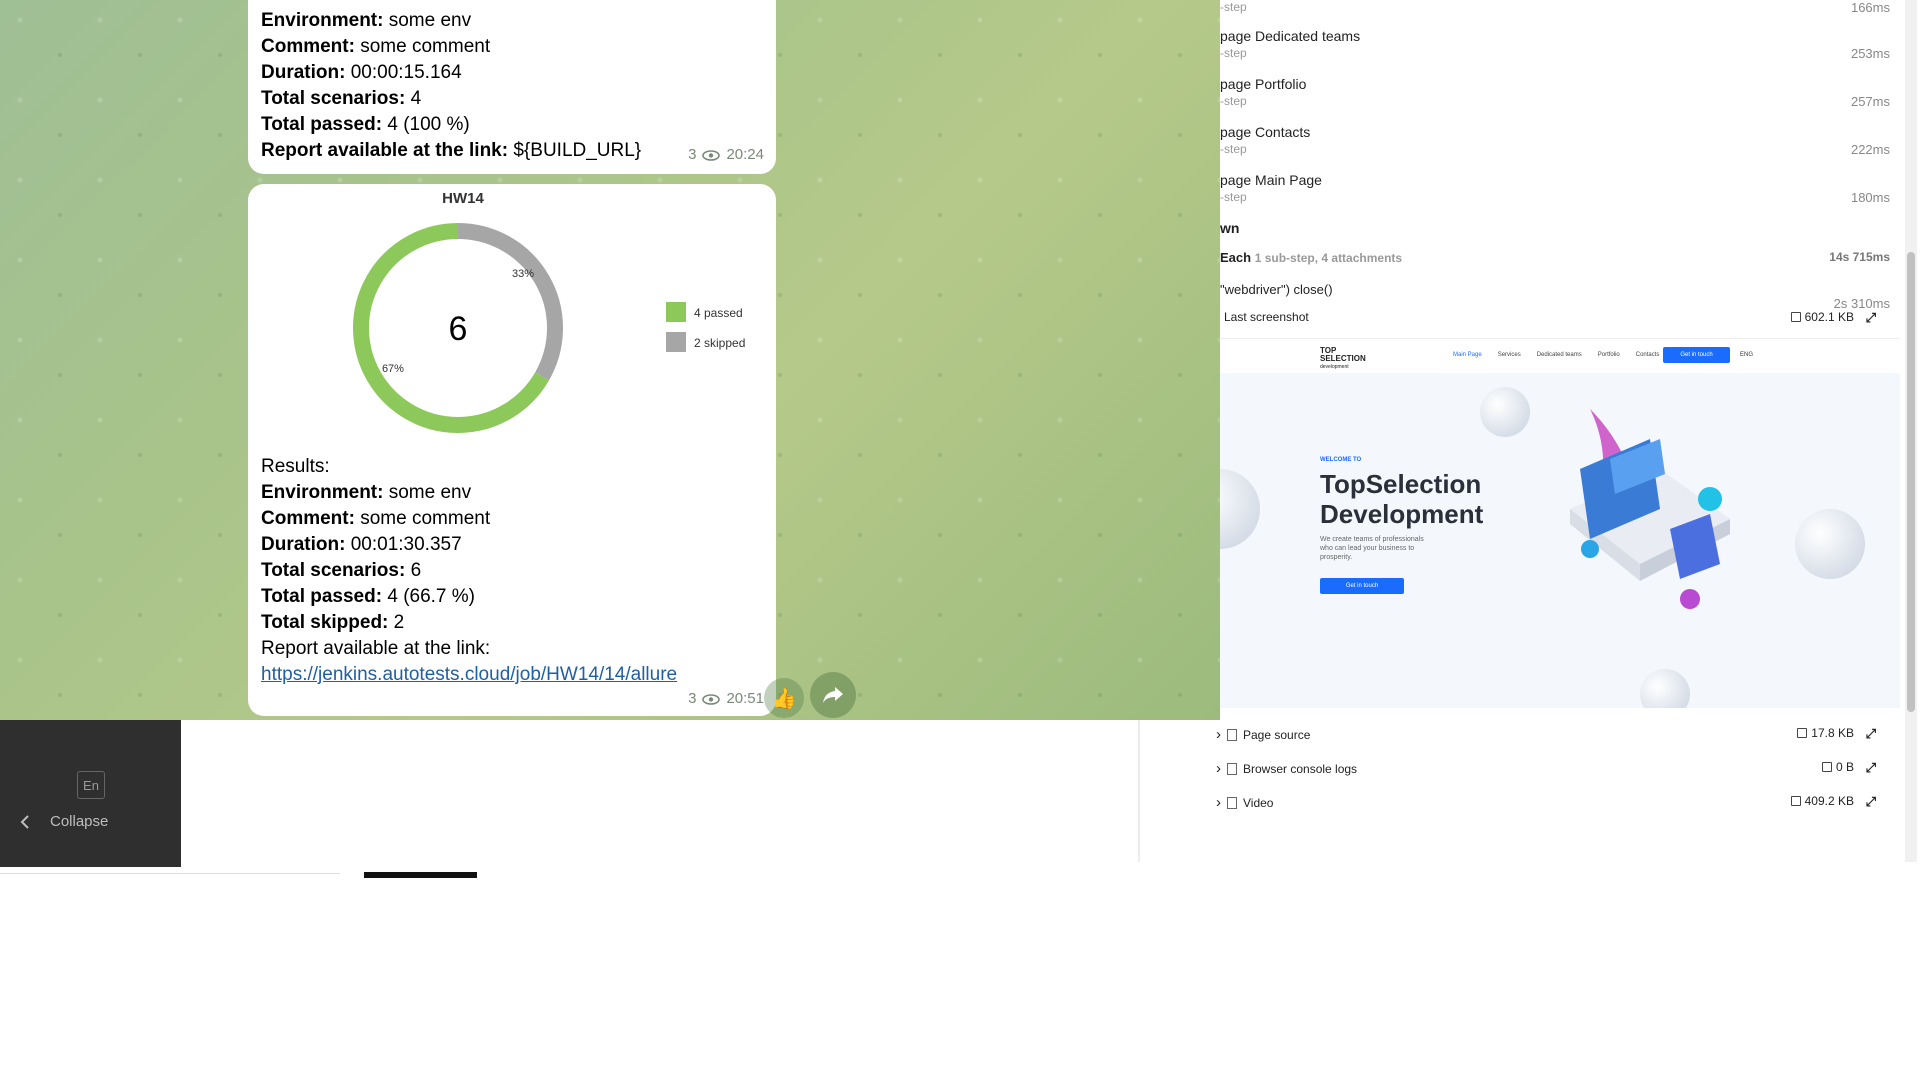 The image size is (1920, 1080). I want to click on share-button, so click(833, 695).